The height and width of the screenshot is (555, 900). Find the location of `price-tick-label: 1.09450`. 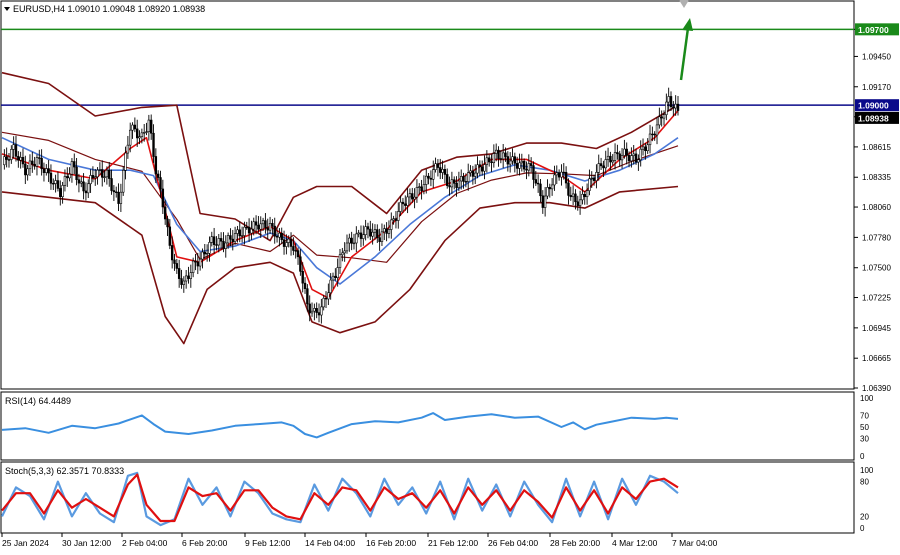

price-tick-label: 1.09450 is located at coordinates (876, 56).